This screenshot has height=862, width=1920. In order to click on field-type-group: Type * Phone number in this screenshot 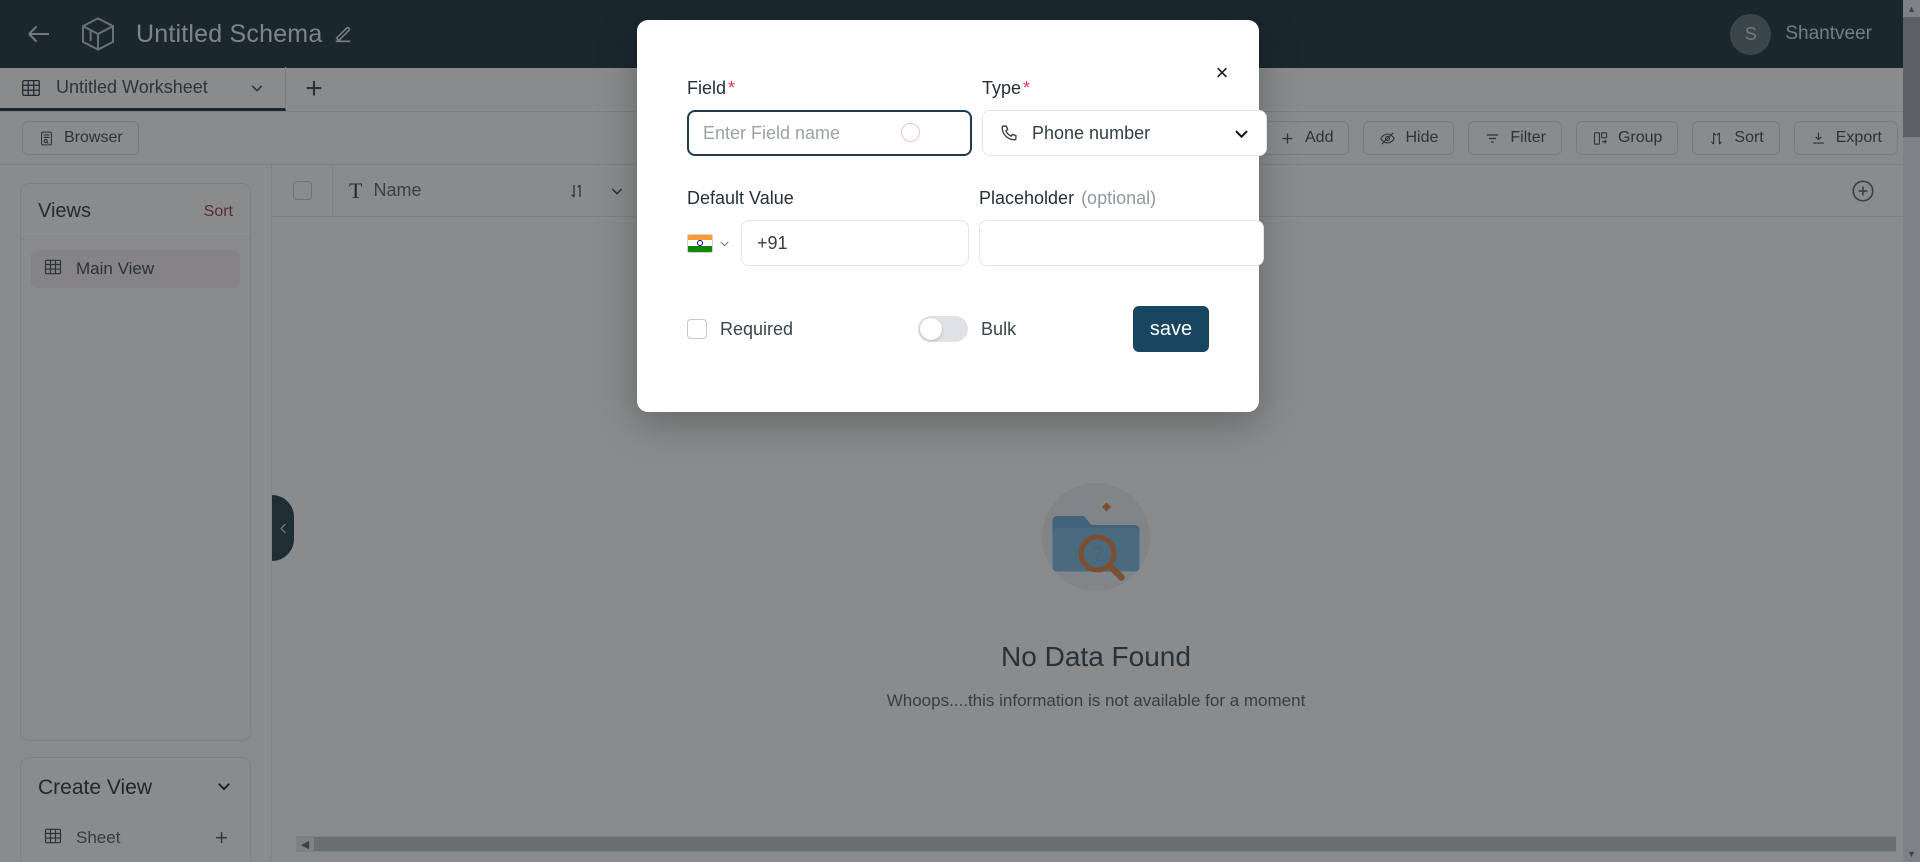, I will do `click(1124, 117)`.